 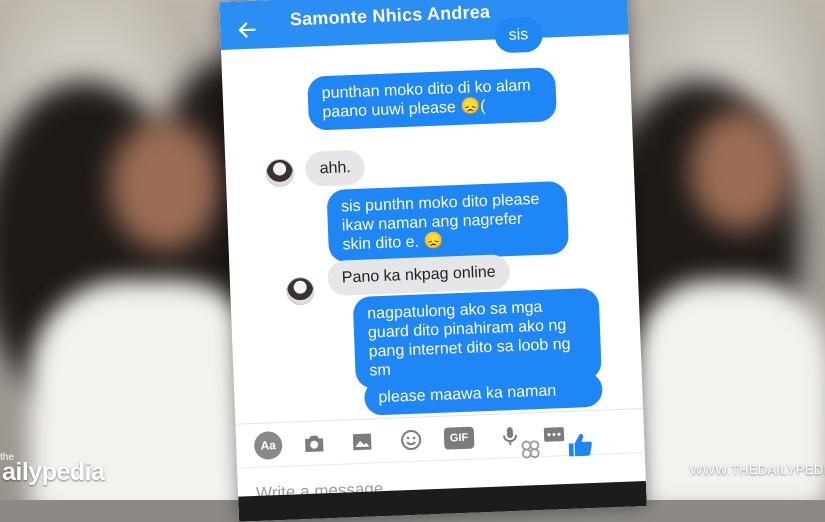 I want to click on conversation-header: Samonte Nhics Andrea, so click(x=424, y=25).